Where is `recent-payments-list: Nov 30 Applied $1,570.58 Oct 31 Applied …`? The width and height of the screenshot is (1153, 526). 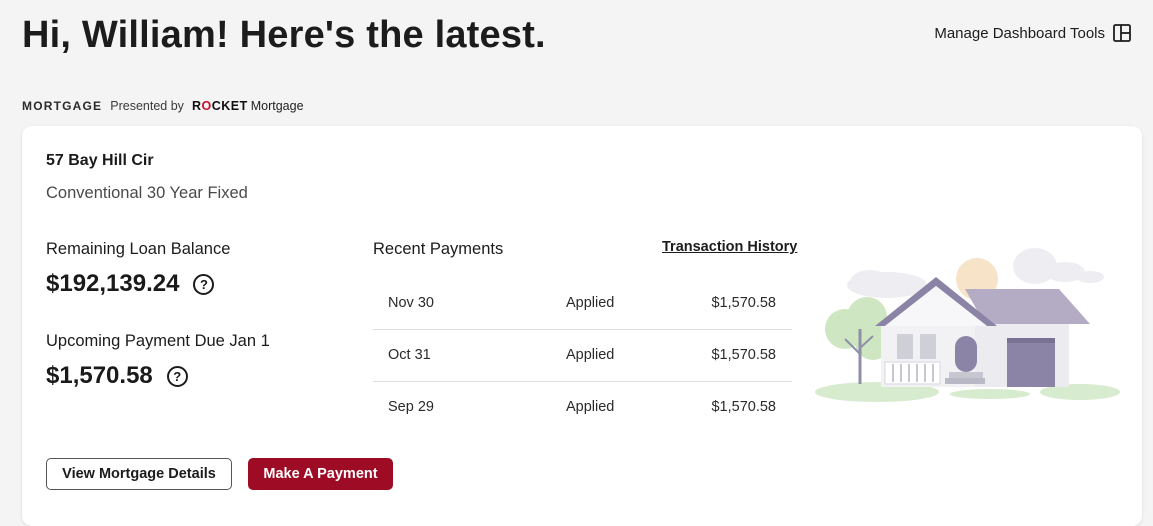
recent-payments-list: Nov 30 Applied $1,570.58 Oct 31 Applied … is located at coordinates (582, 355).